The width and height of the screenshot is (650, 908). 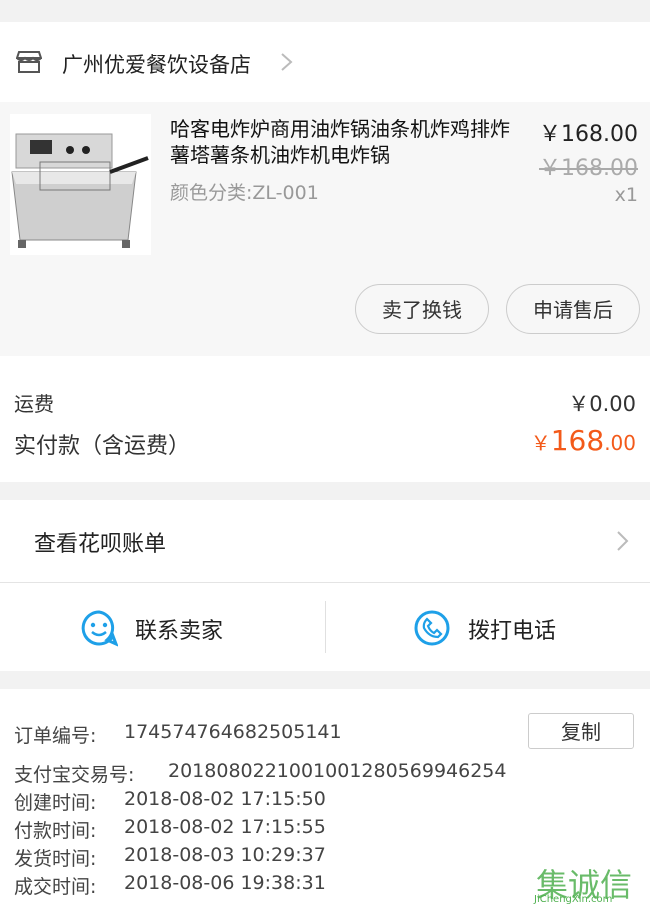 What do you see at coordinates (244, 193) in the screenshot?
I see `product-variant: 颜色分类:ZL-001` at bounding box center [244, 193].